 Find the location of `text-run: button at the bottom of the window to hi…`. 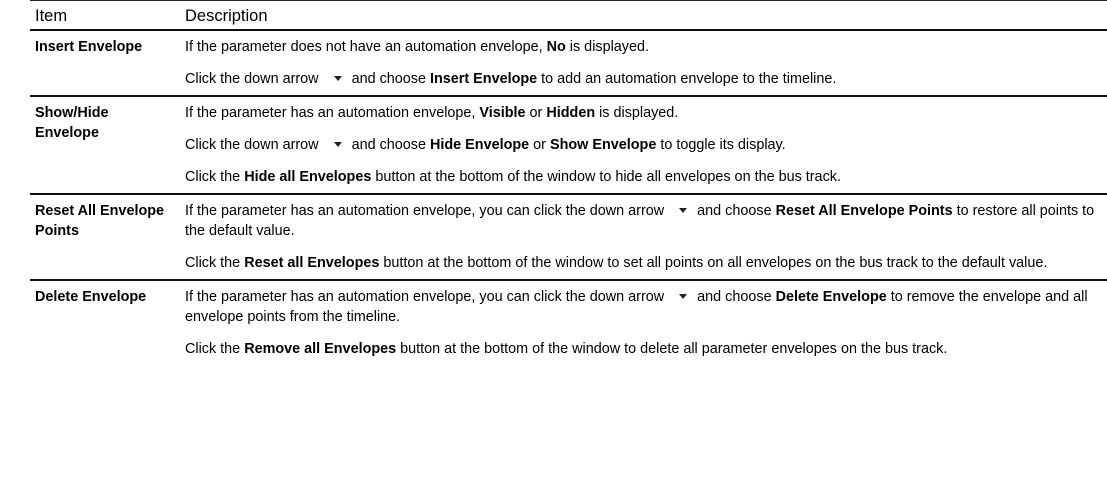

text-run: button at the bottom of the window to hi… is located at coordinates (606, 177).